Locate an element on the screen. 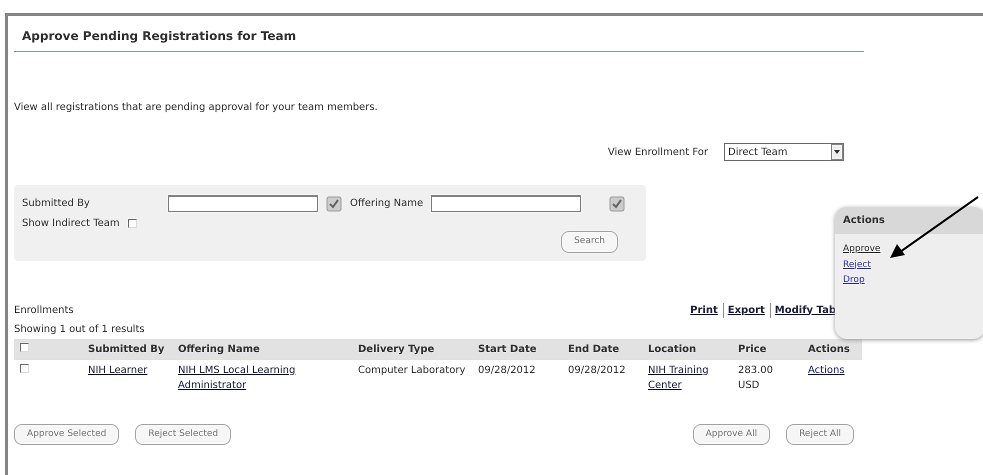 The height and width of the screenshot is (475, 983). field-label: Submitted By is located at coordinates (56, 204).